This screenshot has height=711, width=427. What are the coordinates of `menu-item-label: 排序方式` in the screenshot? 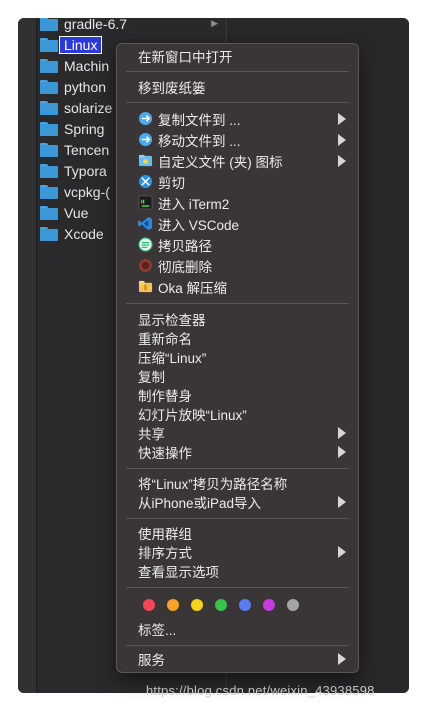 It's located at (165, 553).